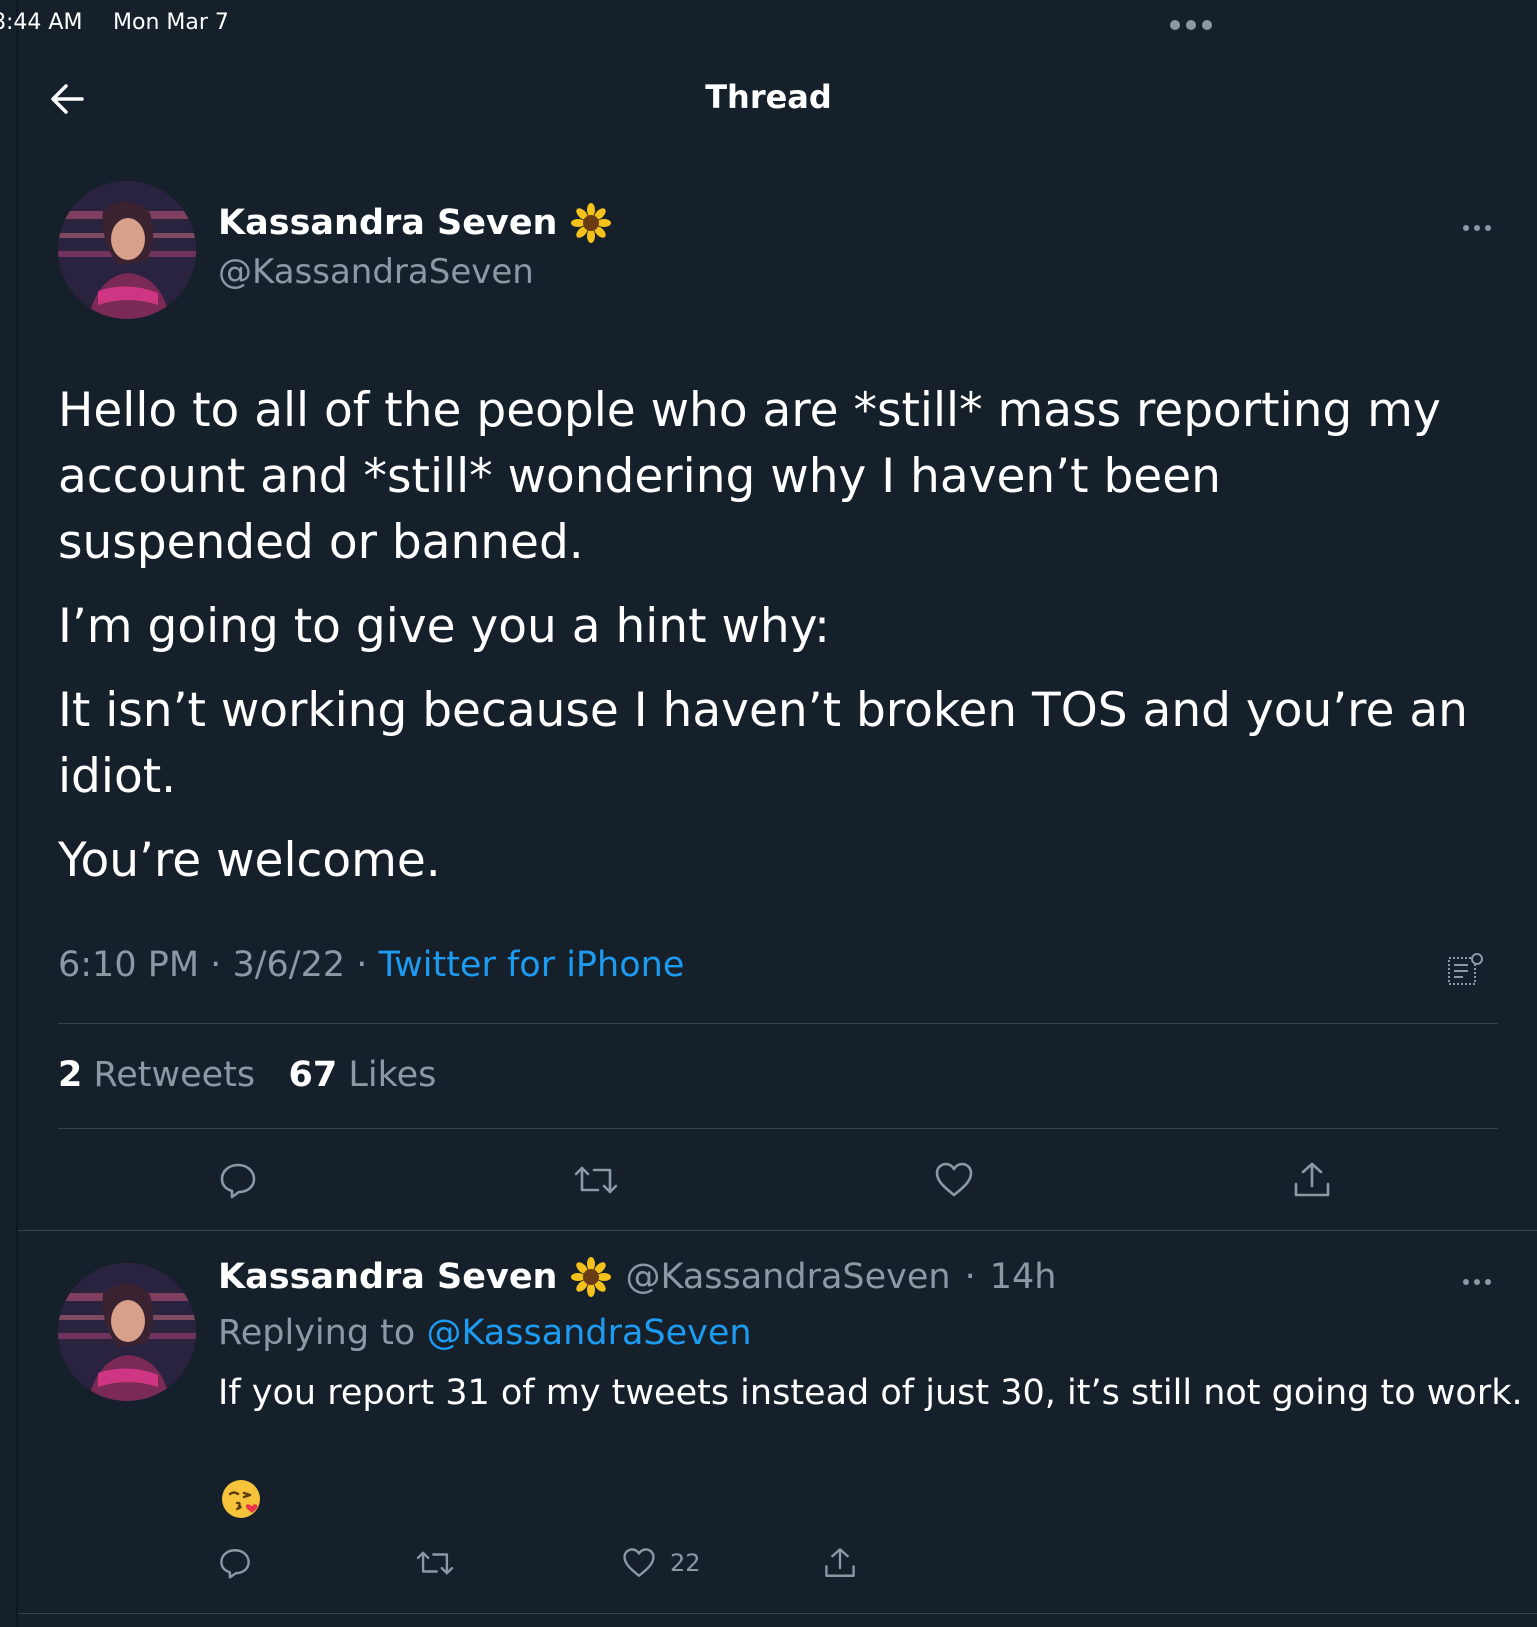 This screenshot has height=1627, width=1537. Describe the element at coordinates (70, 1075) in the screenshot. I see `retweet-count: 2` at that location.